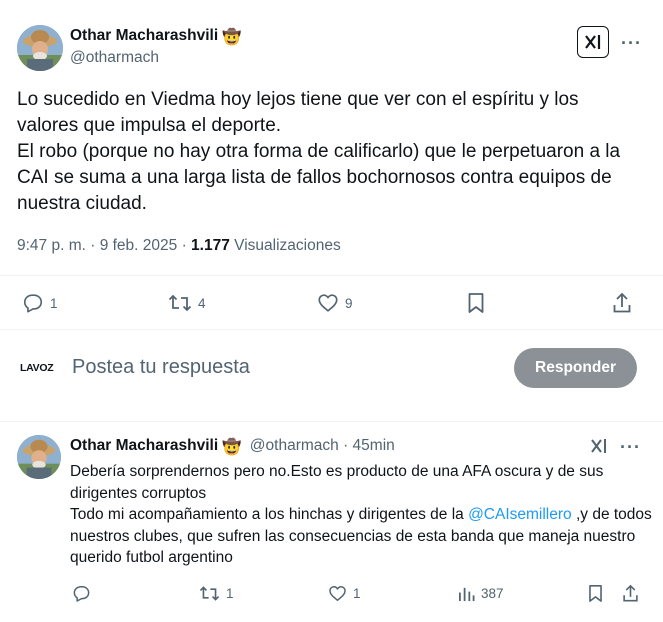 The width and height of the screenshot is (663, 622). I want to click on reply-time: 45min, so click(374, 445).